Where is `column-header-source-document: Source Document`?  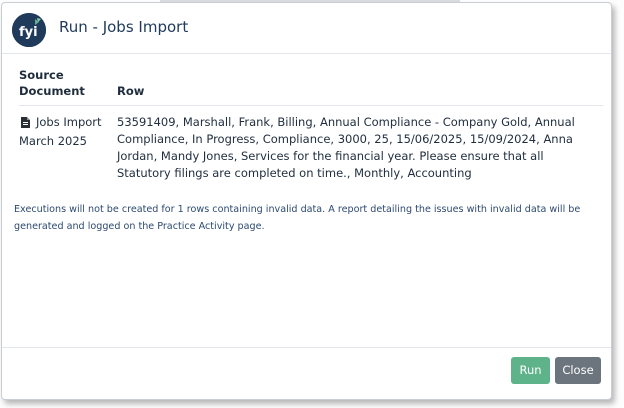
column-header-source-document: Source Document is located at coordinates (52, 83).